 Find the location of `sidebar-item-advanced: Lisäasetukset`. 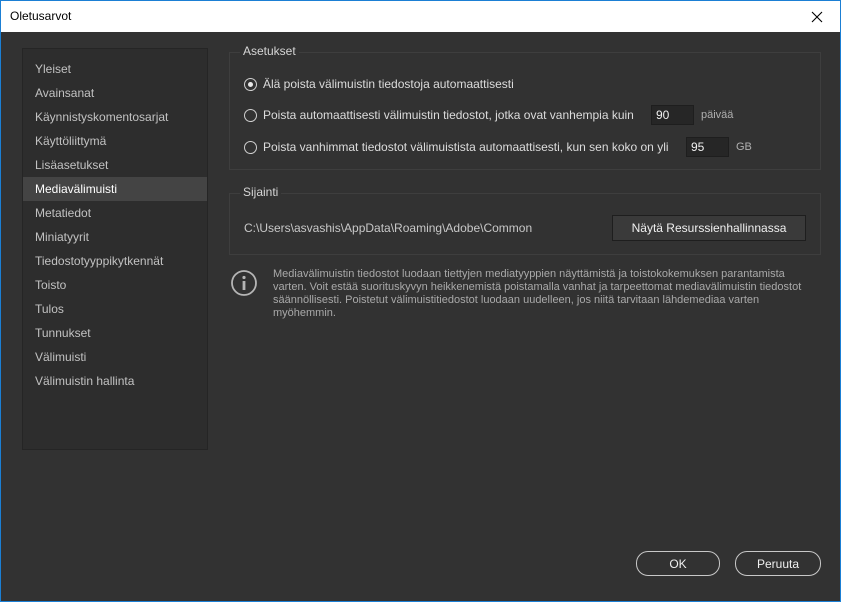

sidebar-item-advanced: Lisäasetukset is located at coordinates (115, 165).